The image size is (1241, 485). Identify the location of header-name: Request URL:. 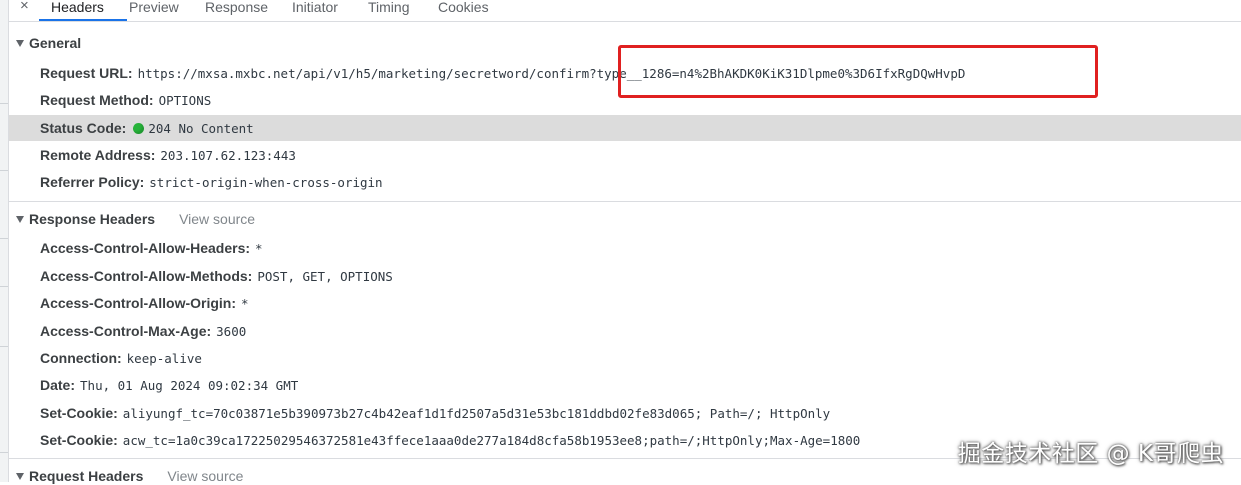
(86, 73).